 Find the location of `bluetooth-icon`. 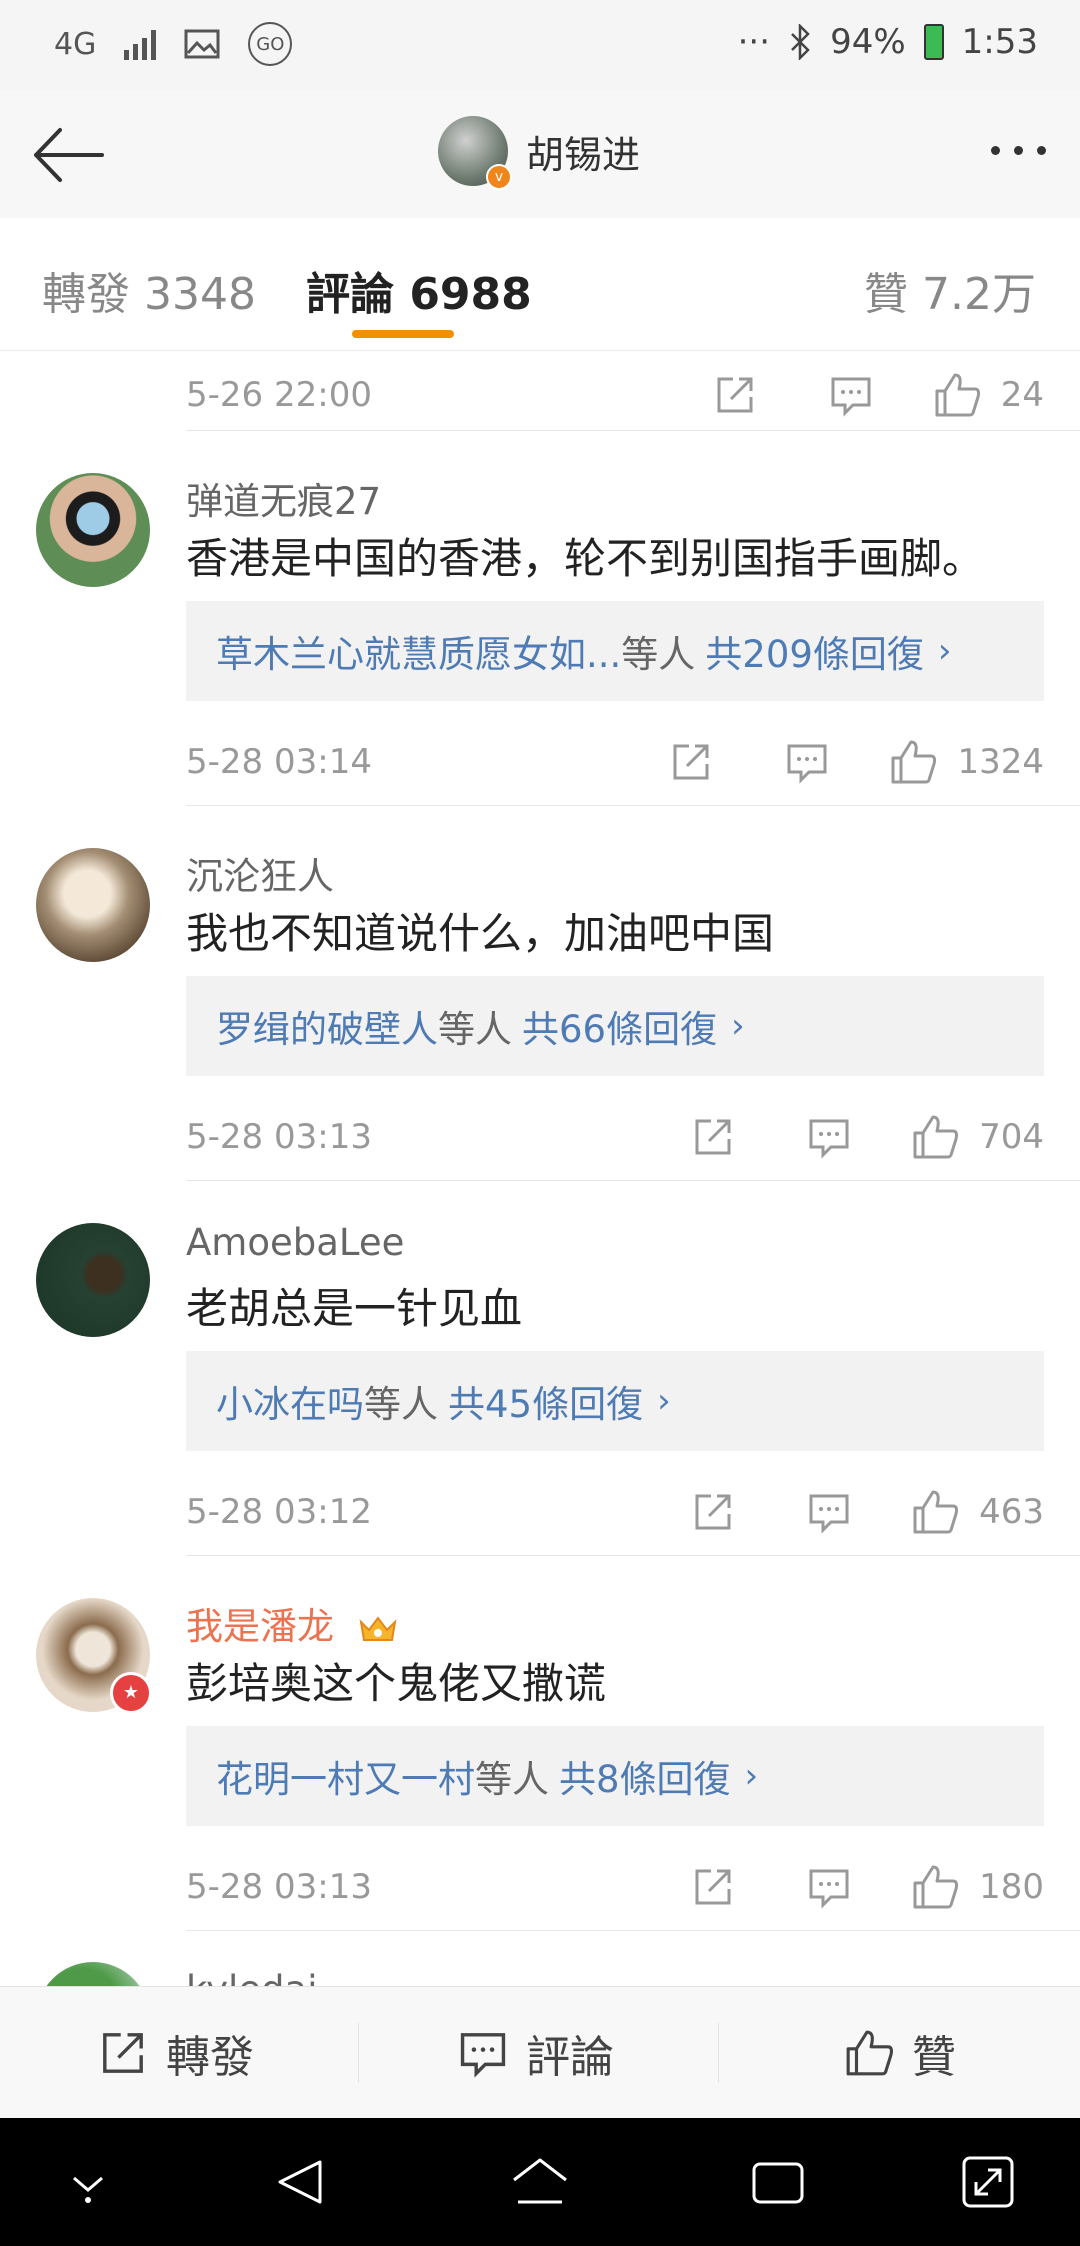

bluetooth-icon is located at coordinates (800, 42).